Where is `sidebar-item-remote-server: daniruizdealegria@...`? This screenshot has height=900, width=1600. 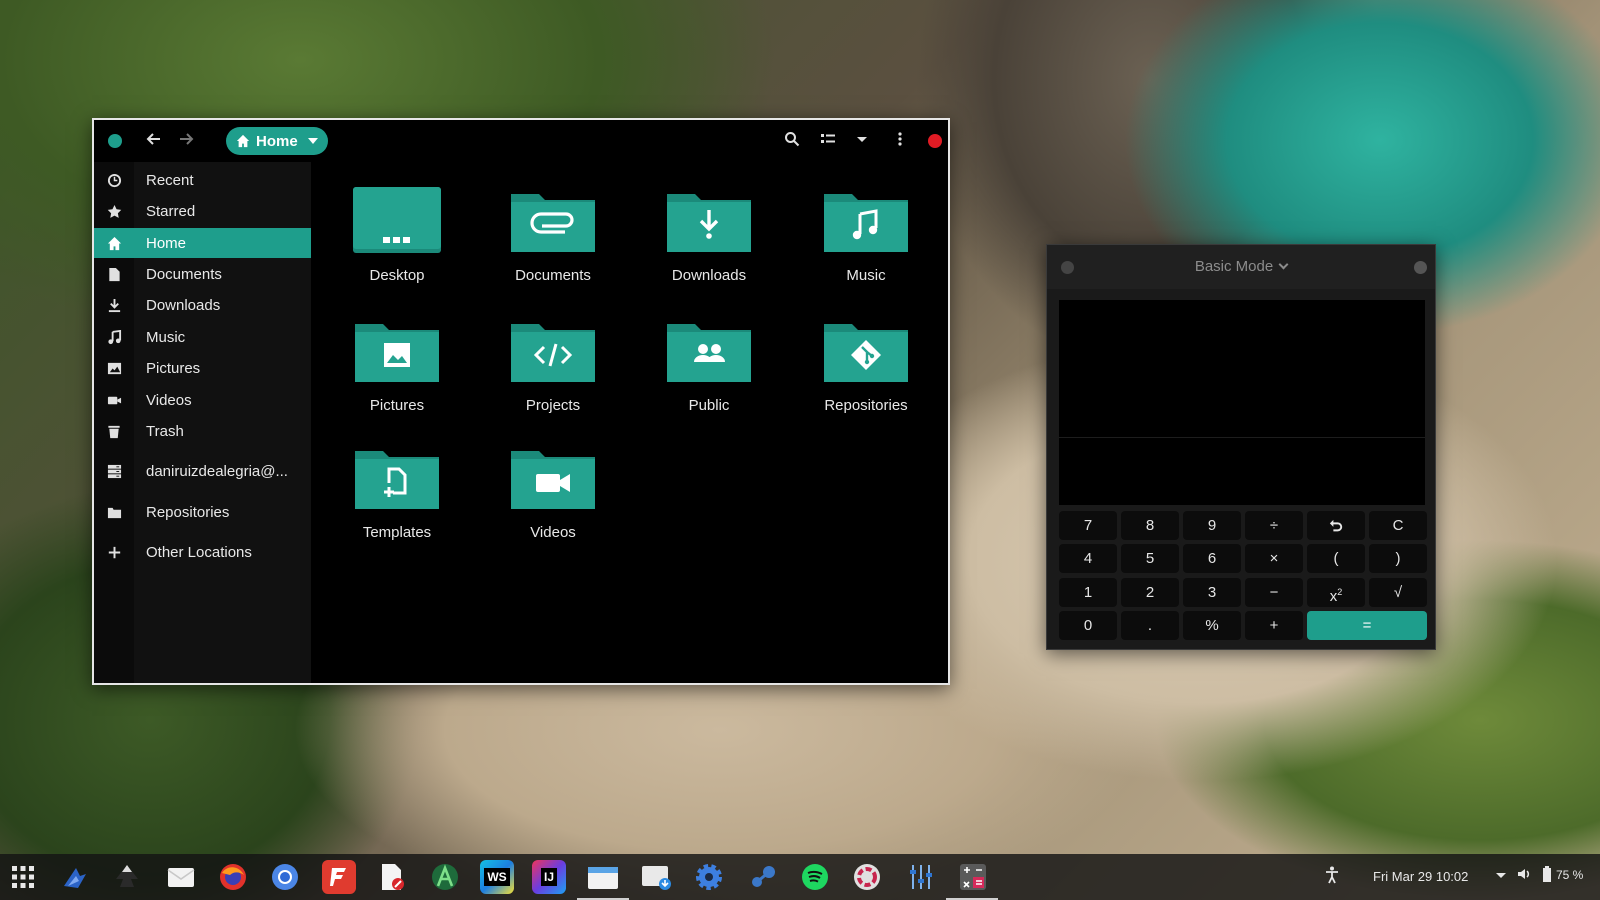 sidebar-item-remote-server: daniruizdealegria@... is located at coordinates (202, 471).